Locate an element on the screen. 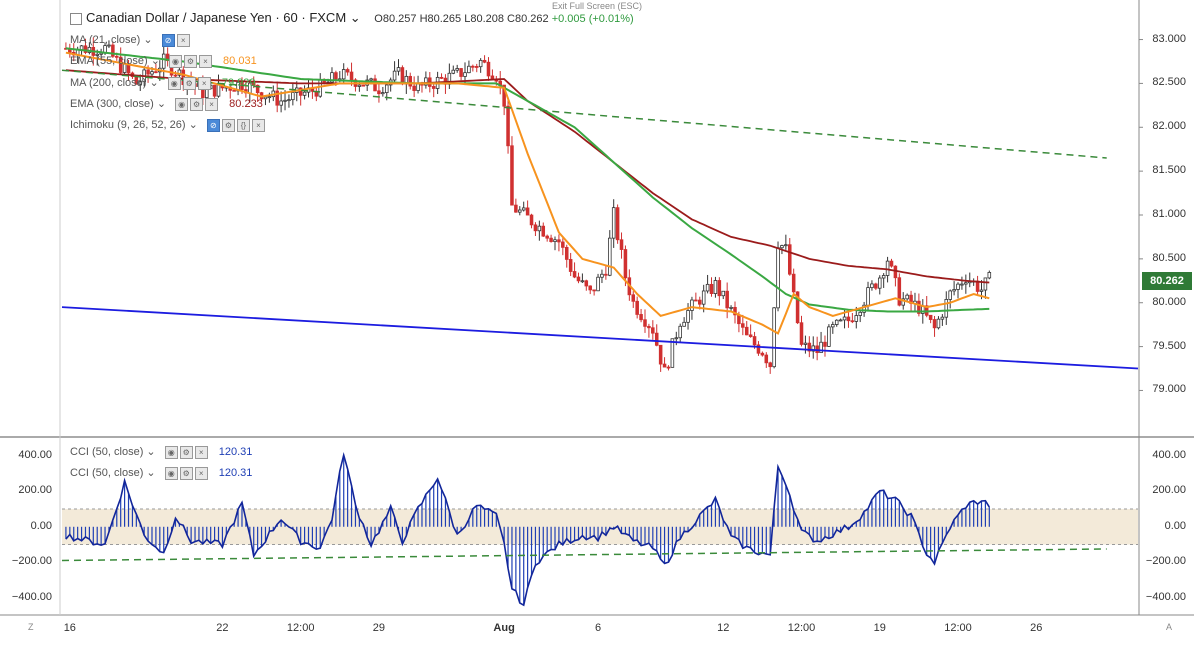 The image size is (1194, 645). legend-ma21: MA (21, close) ⌄ ⊘ × is located at coordinates (130, 40).